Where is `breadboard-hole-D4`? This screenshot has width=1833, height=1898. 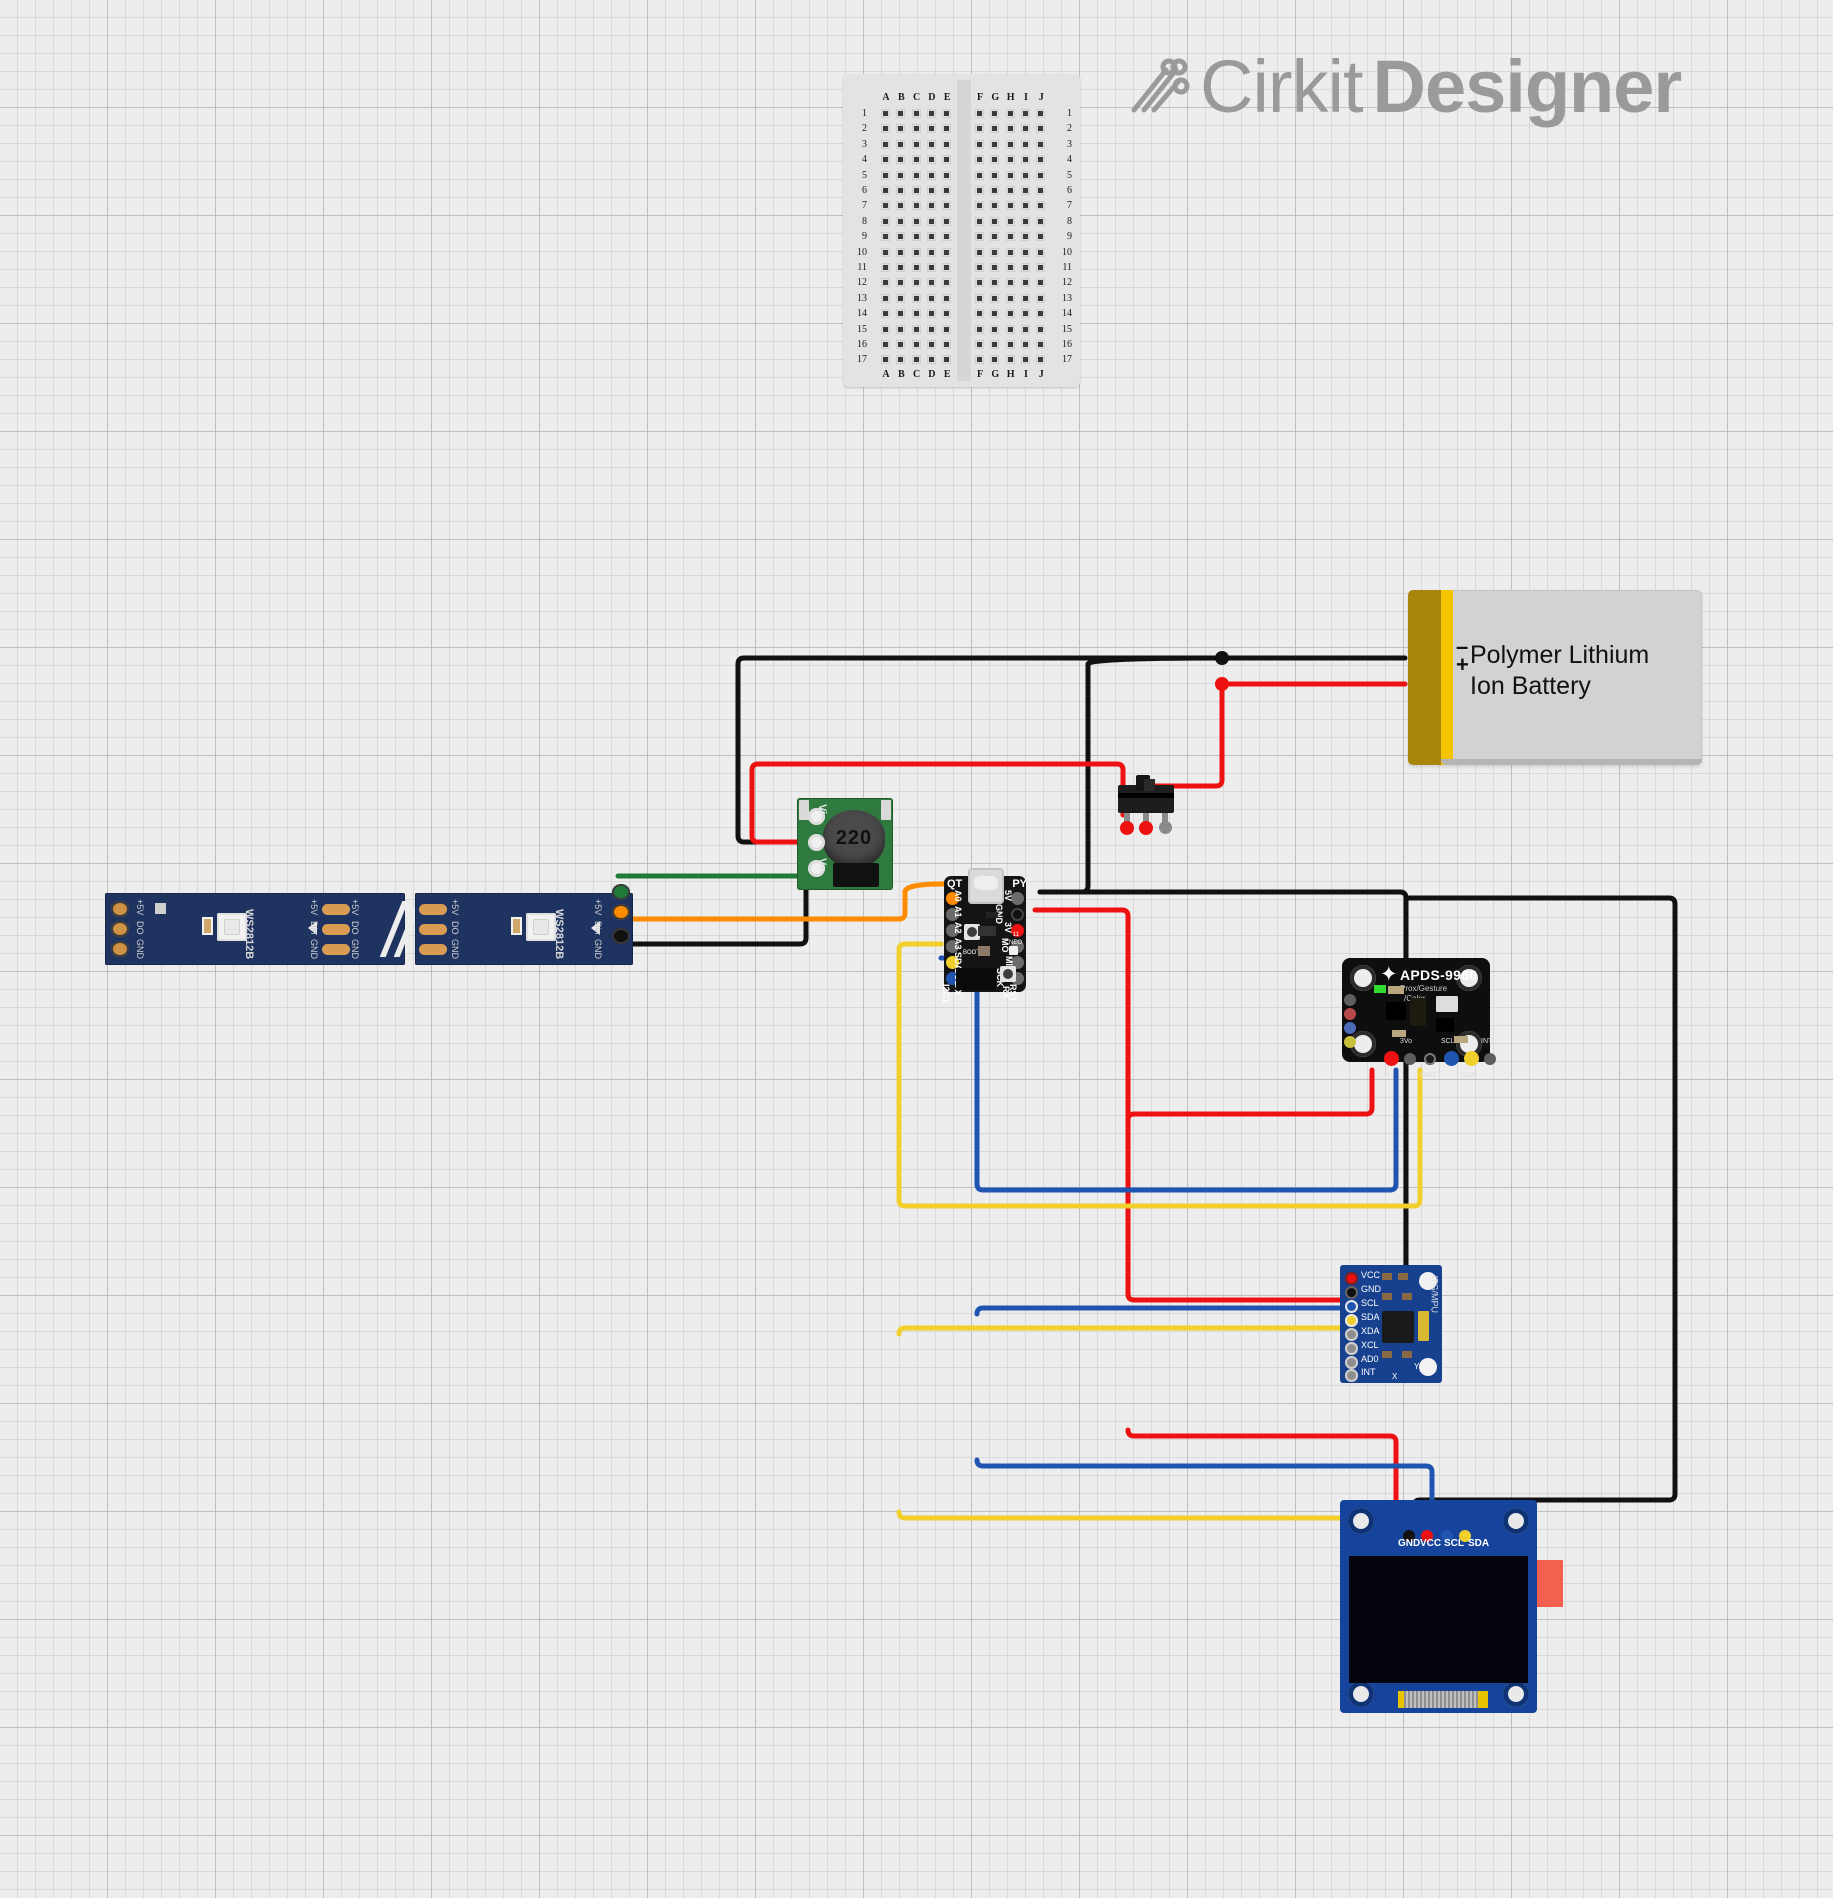
breadboard-hole-D4 is located at coordinates (931, 160).